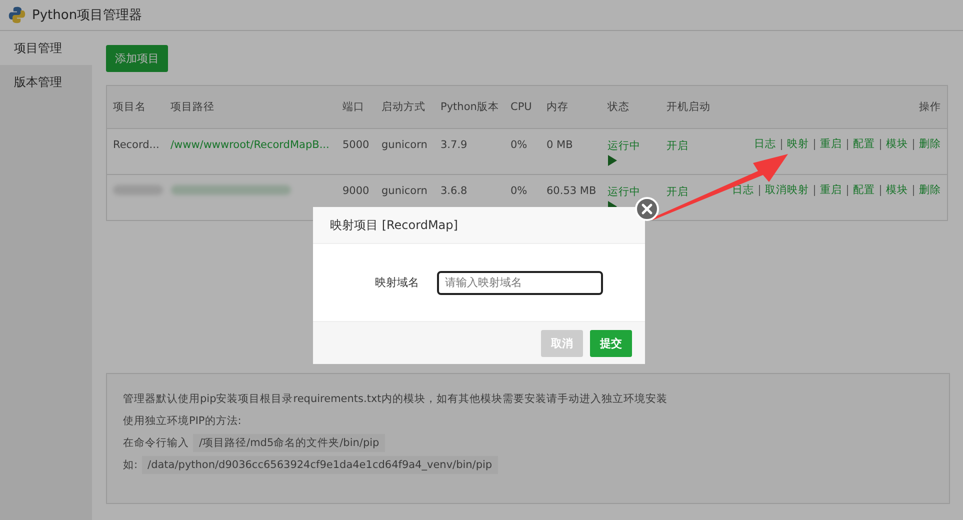 This screenshot has height=520, width=963. Describe the element at coordinates (619, 107) in the screenshot. I see `column-header: 状态` at that location.